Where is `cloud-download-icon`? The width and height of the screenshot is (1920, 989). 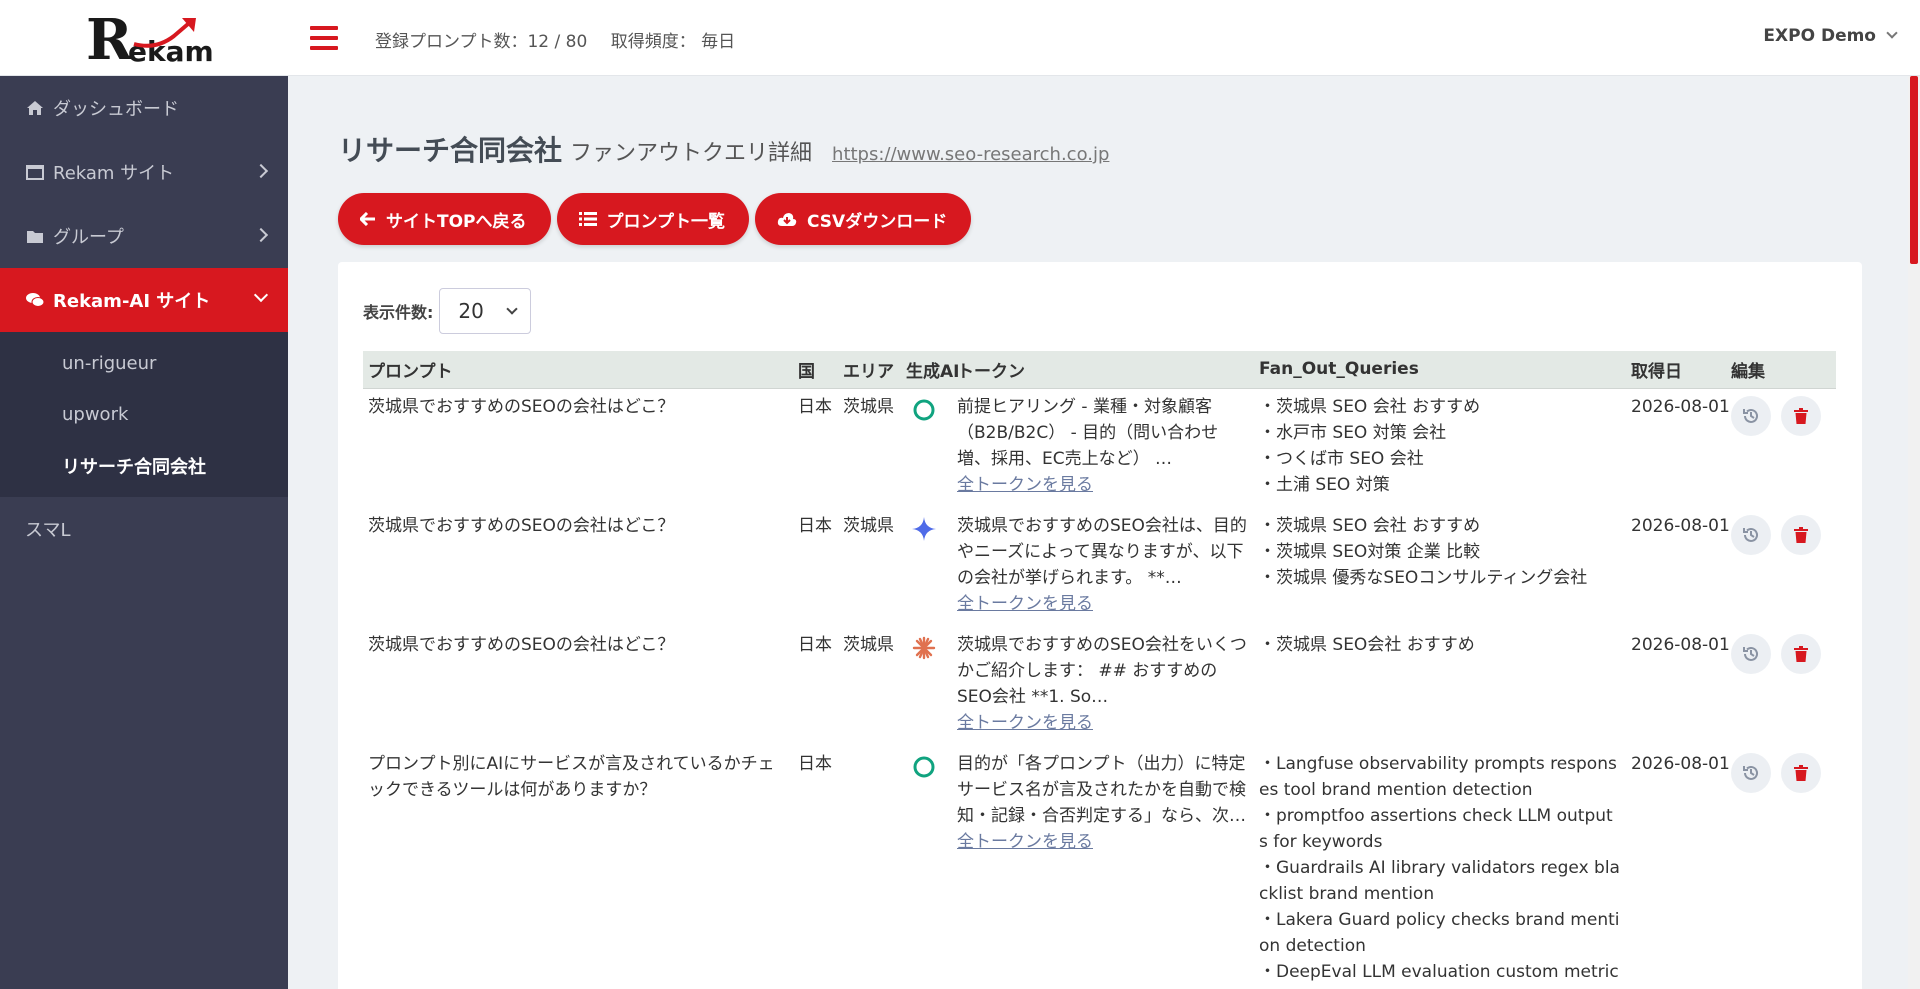
cloud-download-icon is located at coordinates (787, 219).